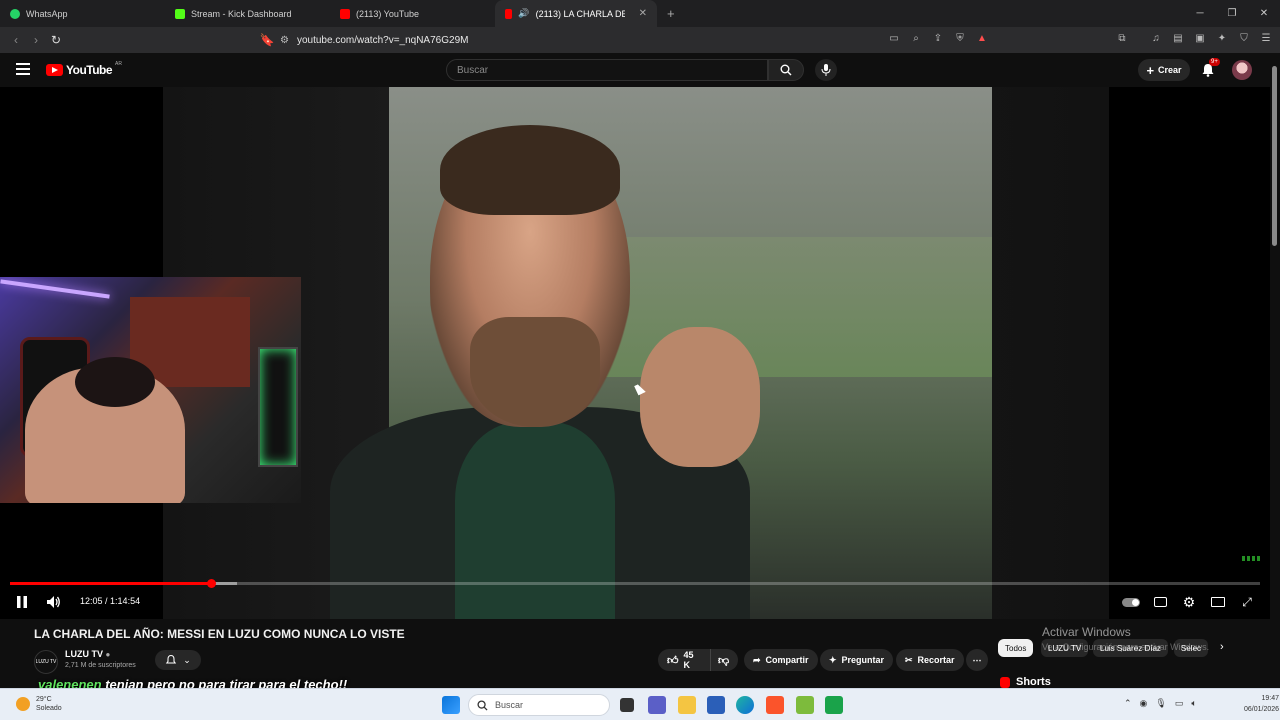 The width and height of the screenshot is (1280, 720). Describe the element at coordinates (1160, 602) in the screenshot. I see `subtitles-button` at that location.